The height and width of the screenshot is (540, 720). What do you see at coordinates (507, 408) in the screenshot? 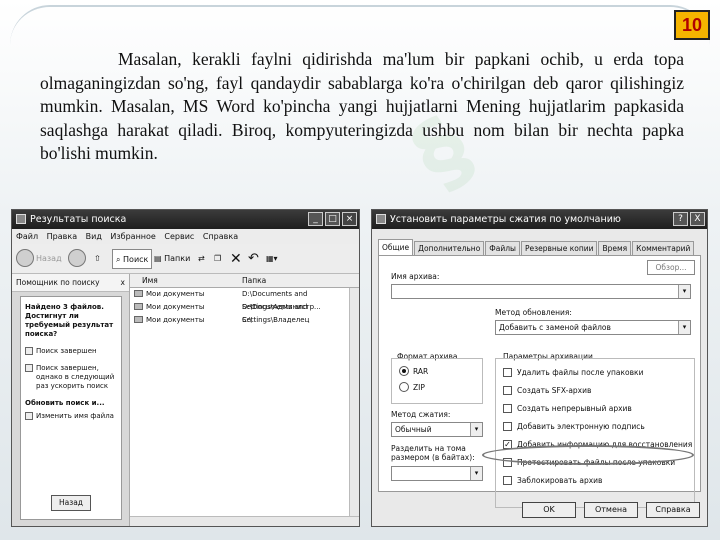
I see `solid-archive-checkbox` at bounding box center [507, 408].